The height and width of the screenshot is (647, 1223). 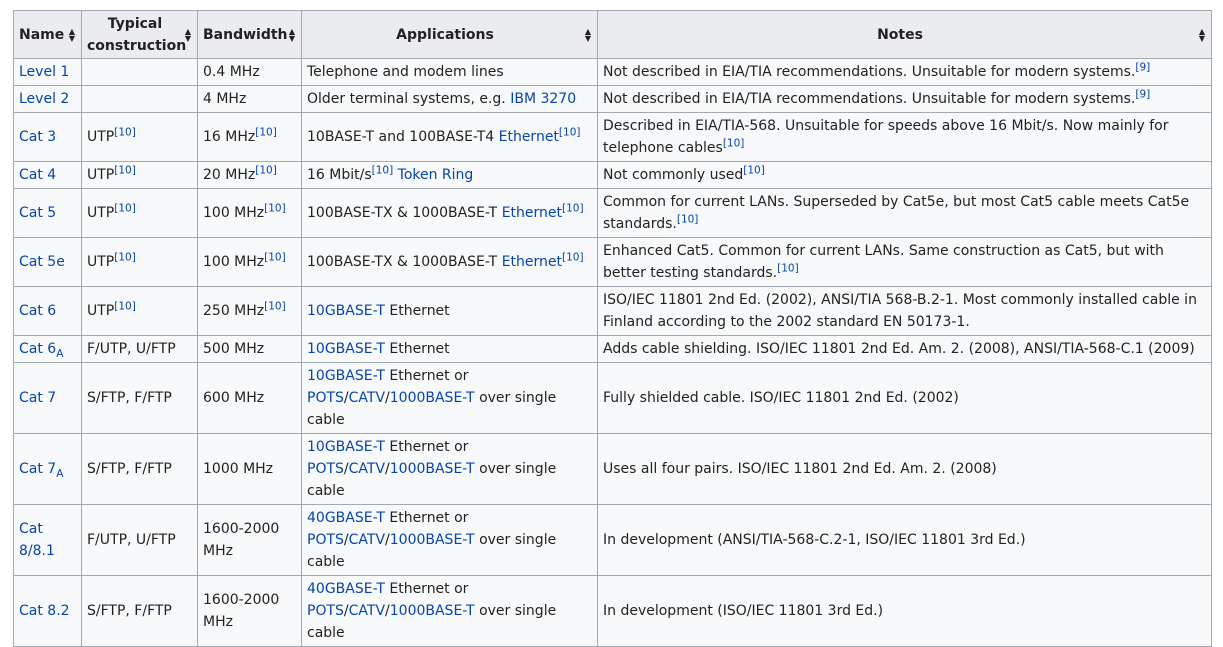 I want to click on cell-text: 100BASE-TX & 1000BASE-T, so click(x=404, y=262).